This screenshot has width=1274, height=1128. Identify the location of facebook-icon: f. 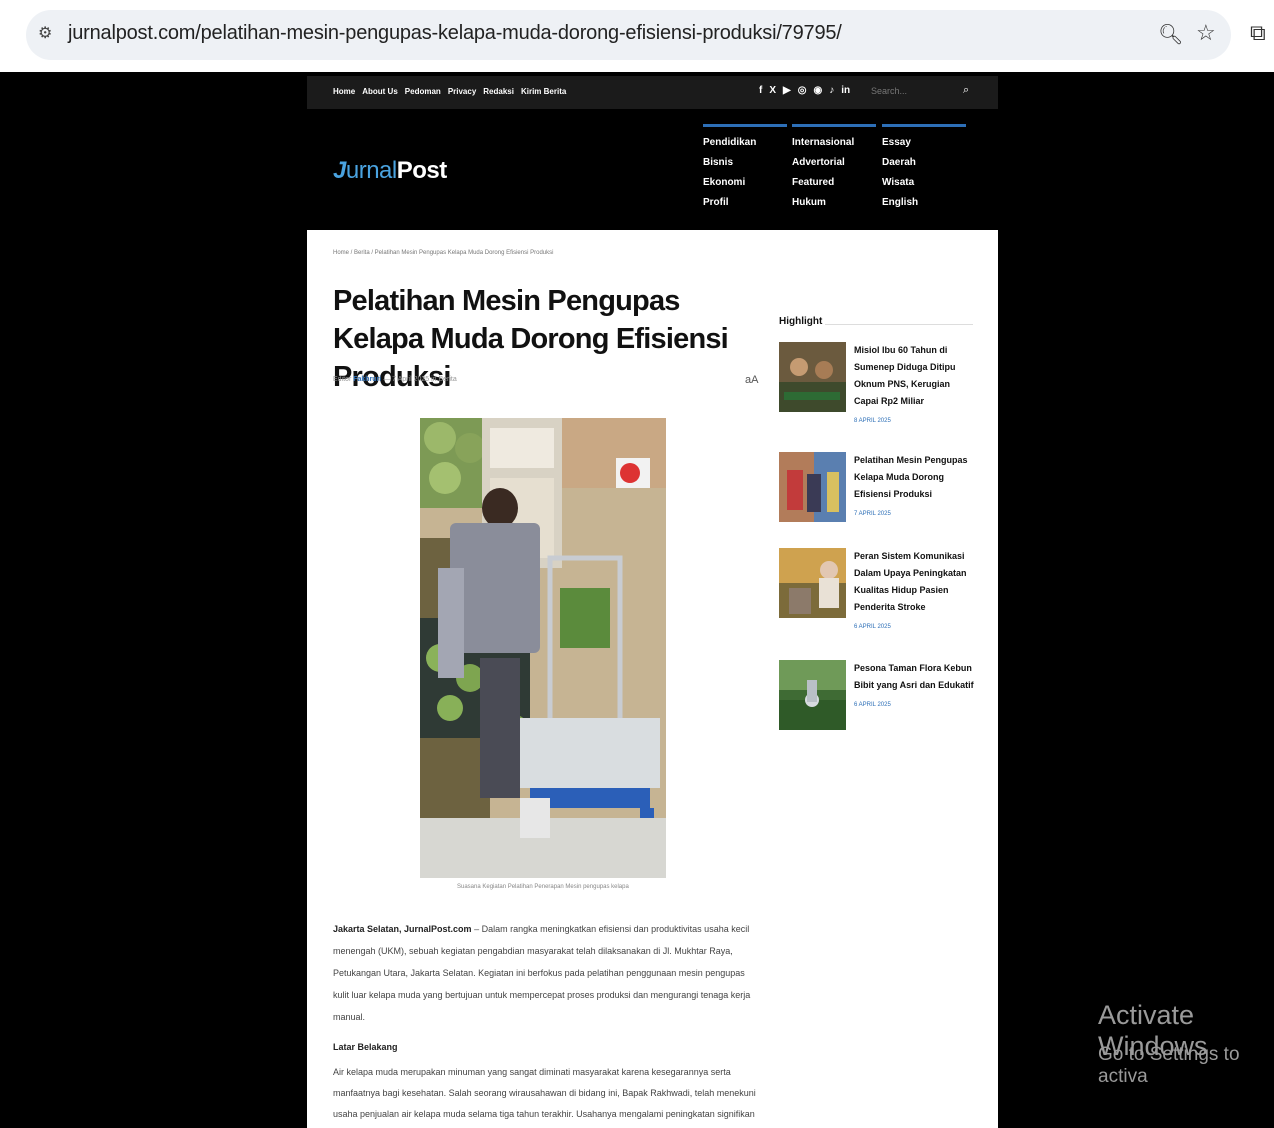
(760, 90).